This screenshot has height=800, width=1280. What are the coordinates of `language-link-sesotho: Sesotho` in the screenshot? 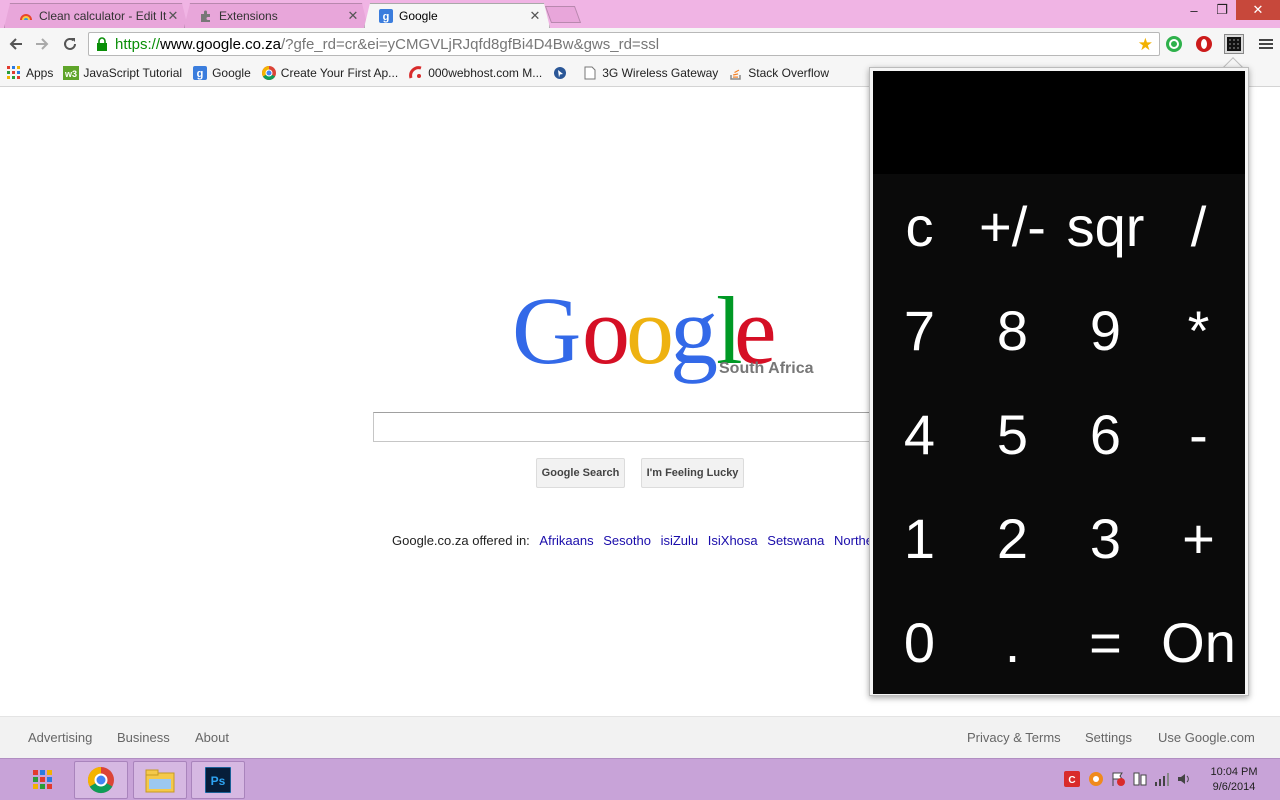 It's located at (627, 540).